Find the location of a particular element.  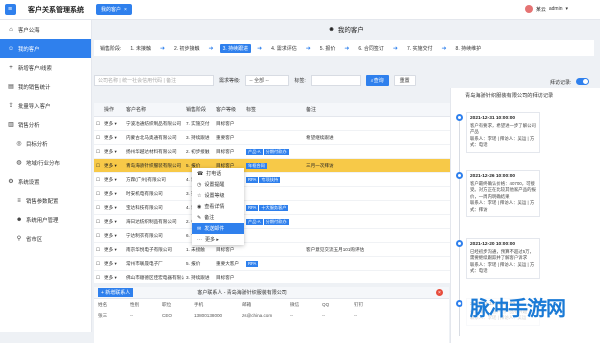

sidebar-item-target-analysis: ◎ 目标分析 is located at coordinates (45, 143).